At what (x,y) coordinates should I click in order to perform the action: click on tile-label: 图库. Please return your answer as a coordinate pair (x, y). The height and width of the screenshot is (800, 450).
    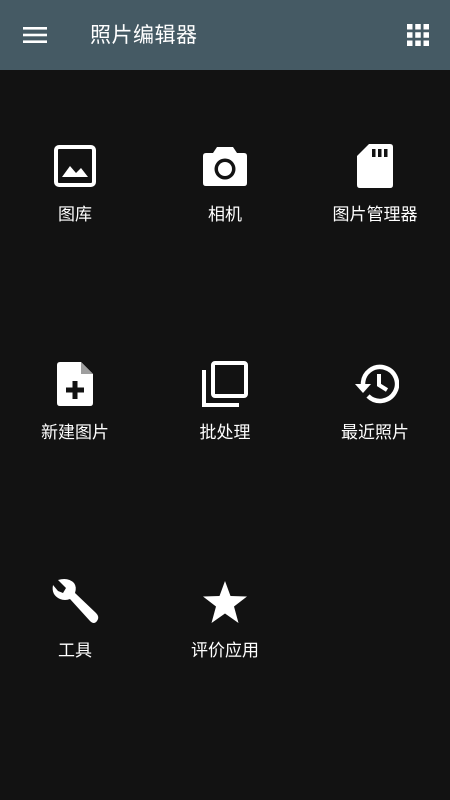
    Looking at the image, I should click on (75, 215).